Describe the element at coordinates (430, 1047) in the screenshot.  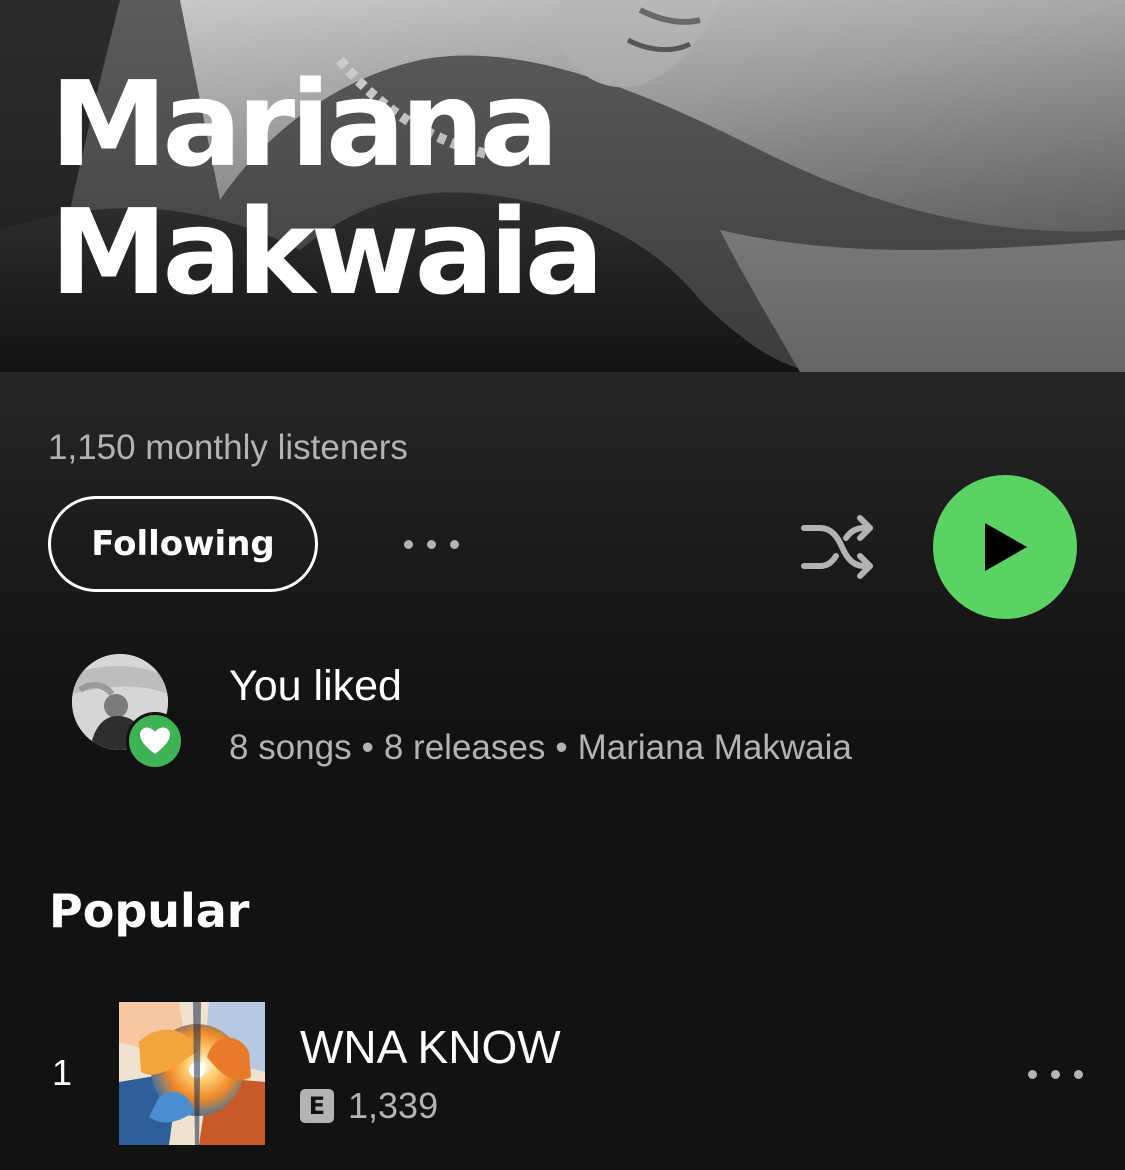
I see `track-title: WNA KNOW` at that location.